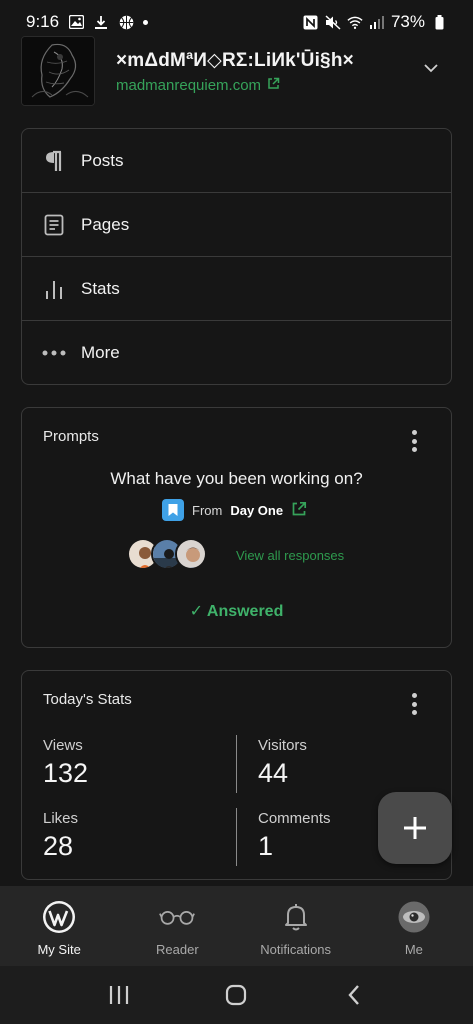 The height and width of the screenshot is (1024, 473). What do you see at coordinates (188, 85) in the screenshot?
I see `site-url-text: madmanrequiem.com` at bounding box center [188, 85].